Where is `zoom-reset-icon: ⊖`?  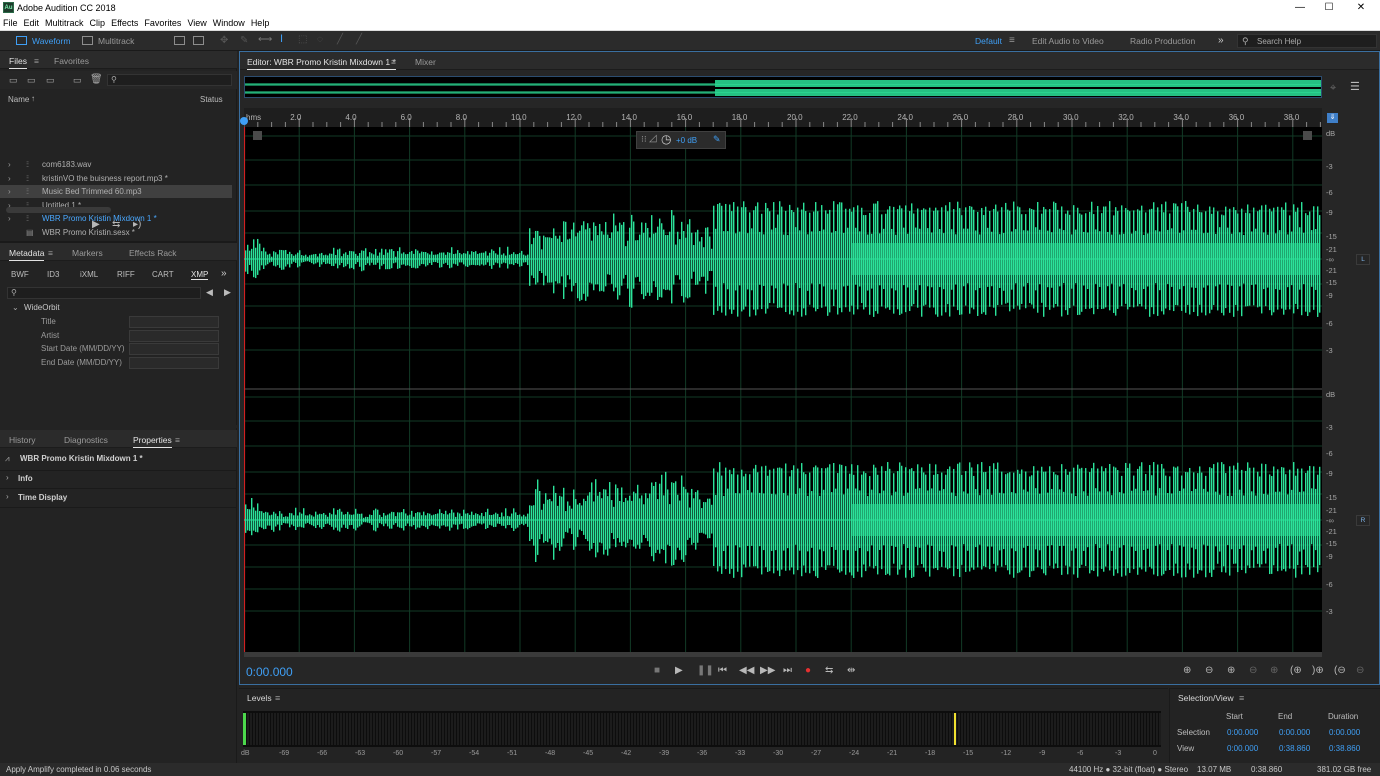
zoom-reset-icon: ⊖ is located at coordinates (1360, 670).